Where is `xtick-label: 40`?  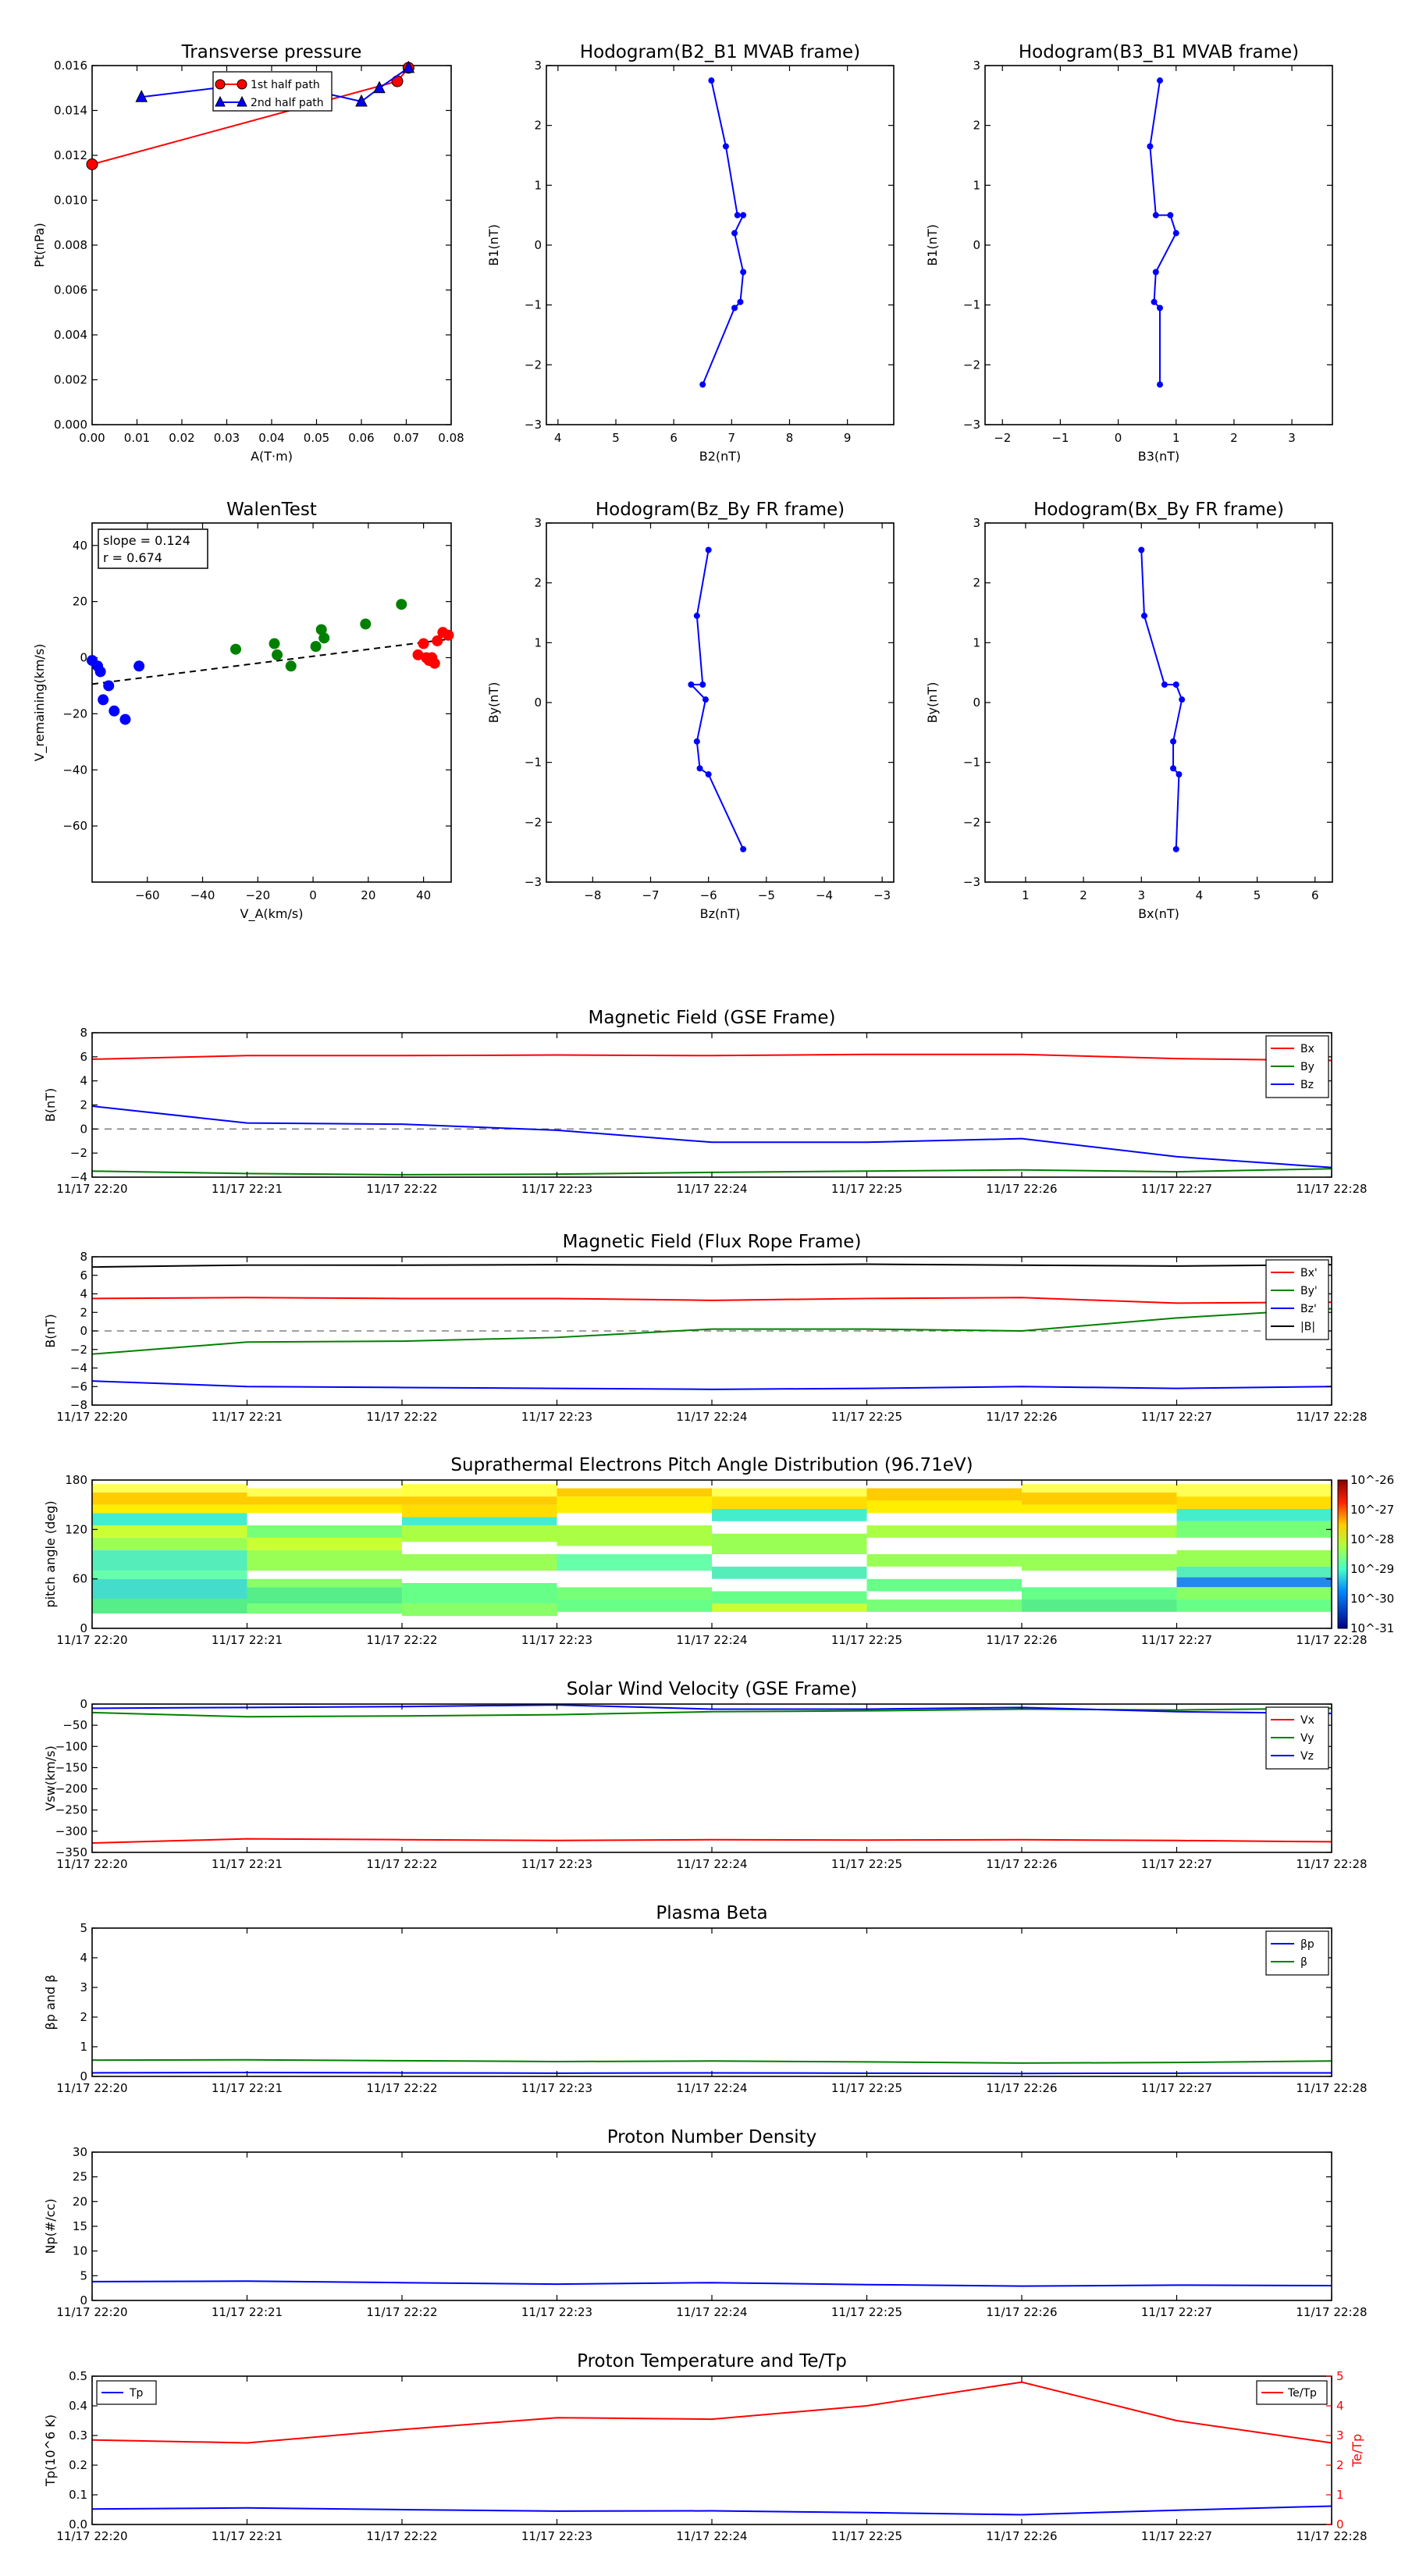
xtick-label: 40 is located at coordinates (423, 895).